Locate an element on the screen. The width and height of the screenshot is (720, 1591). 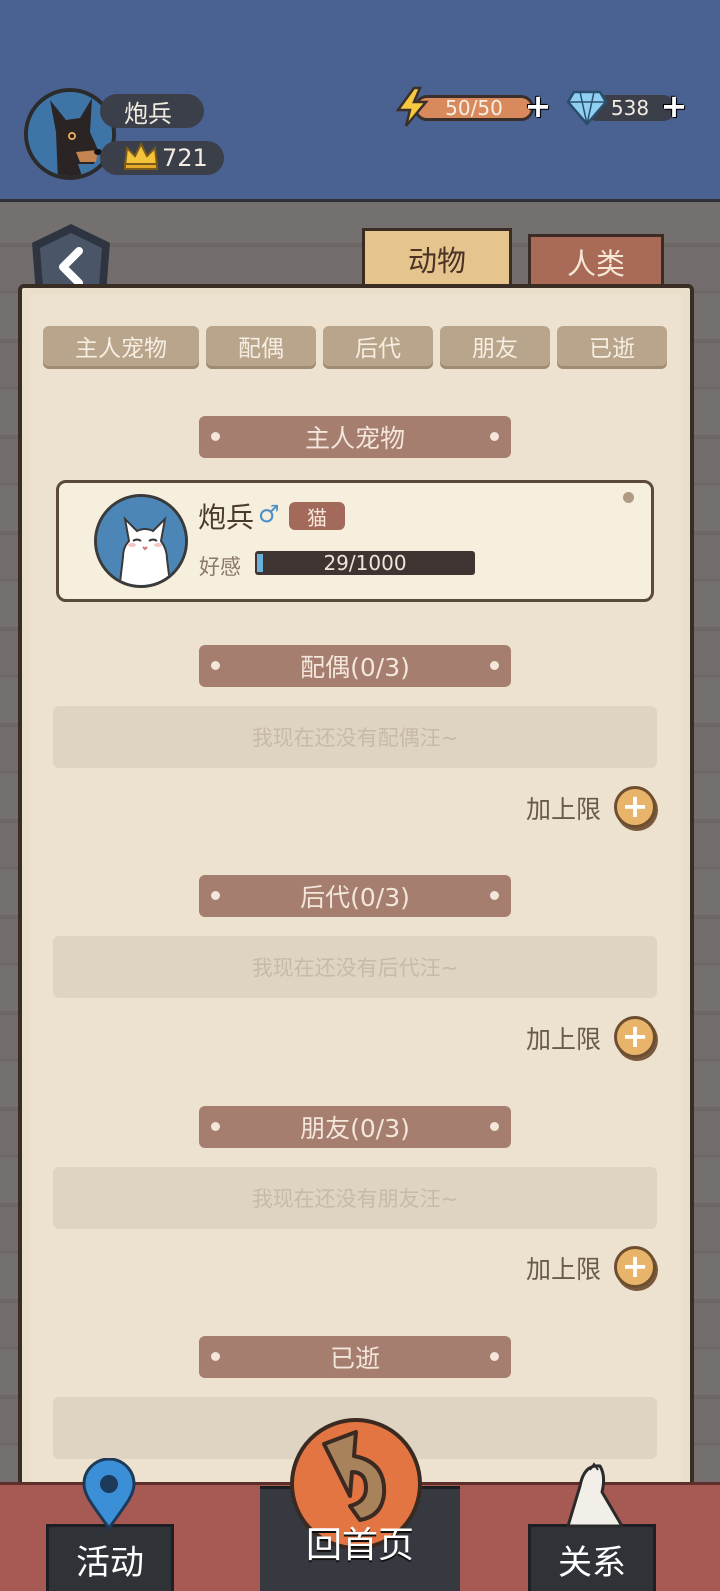
map-pin-icon is located at coordinates (109, 1494).